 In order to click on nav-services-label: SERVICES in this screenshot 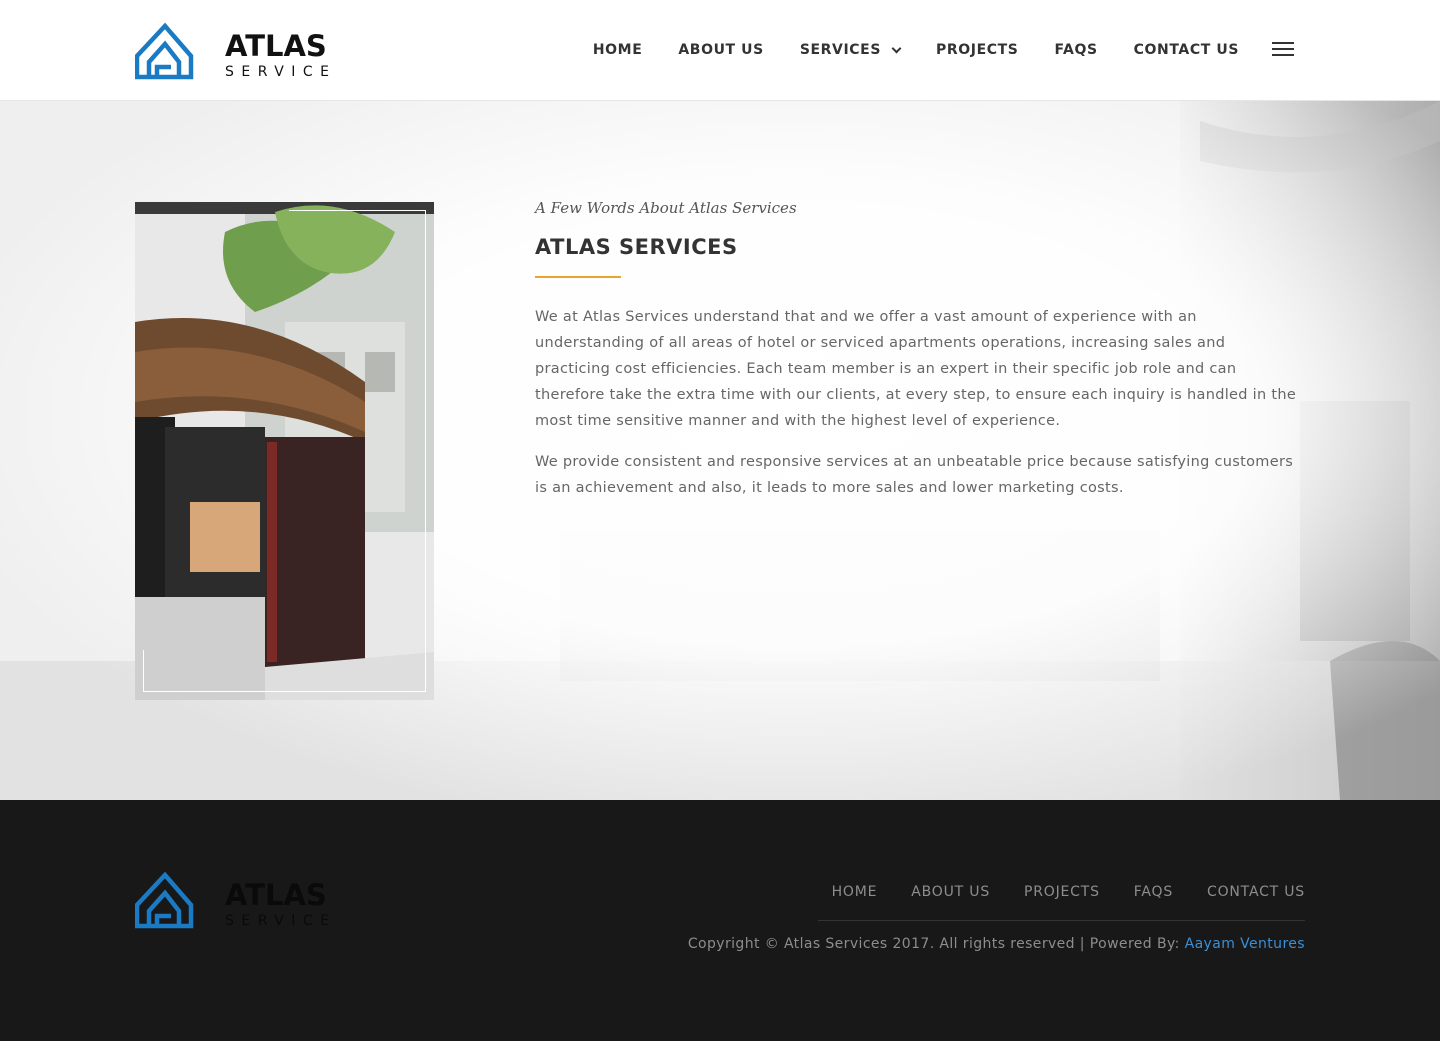, I will do `click(840, 50)`.